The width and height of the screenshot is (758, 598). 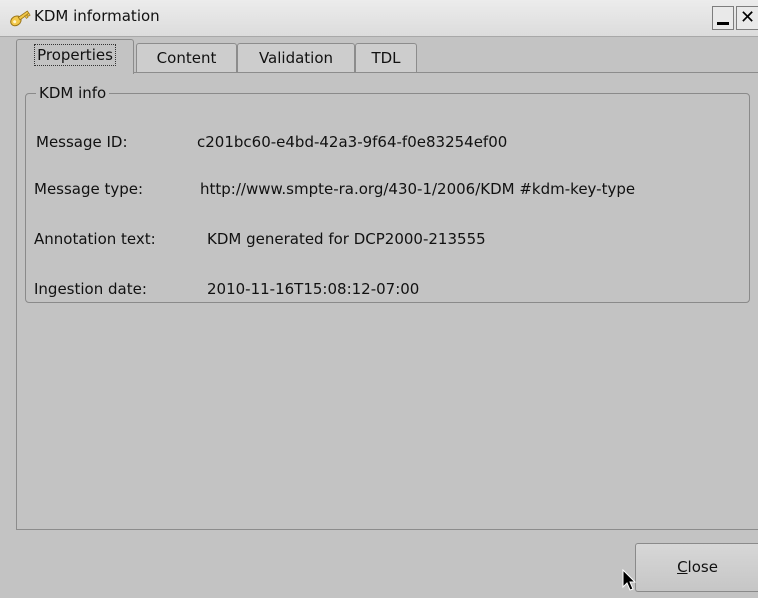 I want to click on tab-label: Content, so click(x=186, y=58).